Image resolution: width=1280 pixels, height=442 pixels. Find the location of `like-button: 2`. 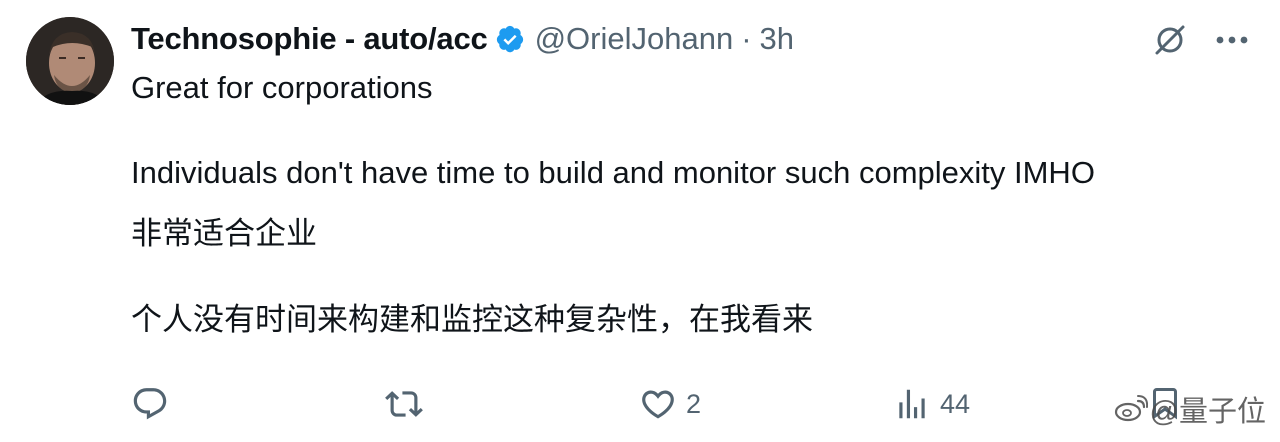

like-button: 2 is located at coordinates (670, 404).